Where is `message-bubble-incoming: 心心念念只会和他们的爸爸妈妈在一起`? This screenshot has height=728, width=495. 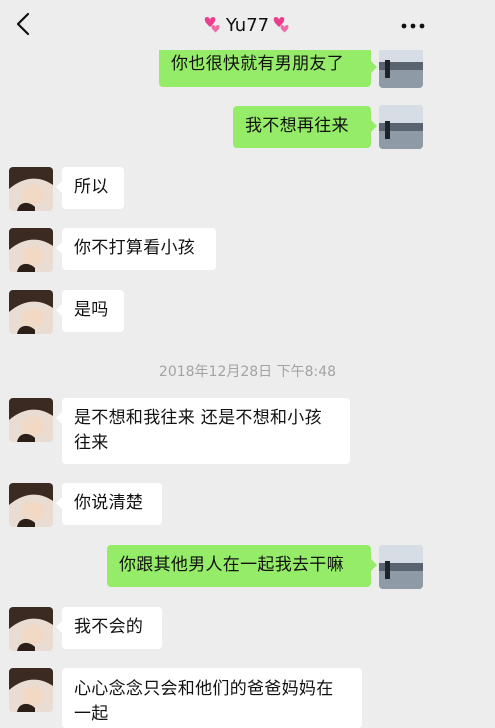 message-bubble-incoming: 心心念念只会和他们的爸爸妈妈在一起 is located at coordinates (212, 698).